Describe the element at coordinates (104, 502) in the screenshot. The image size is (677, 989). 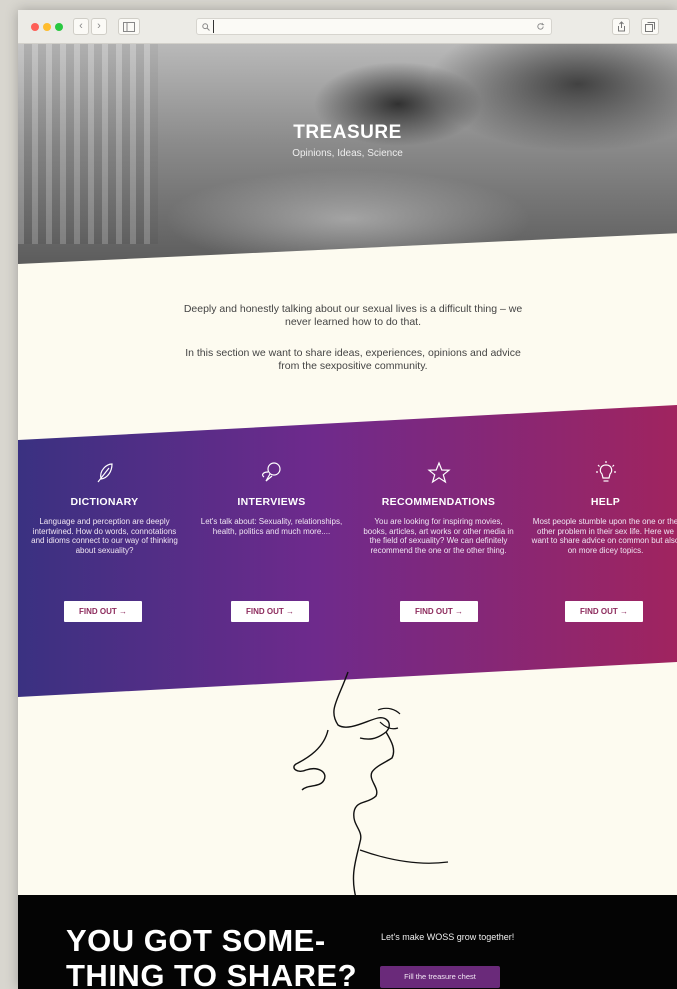
I see `feature-title: DICTIONARY` at that location.